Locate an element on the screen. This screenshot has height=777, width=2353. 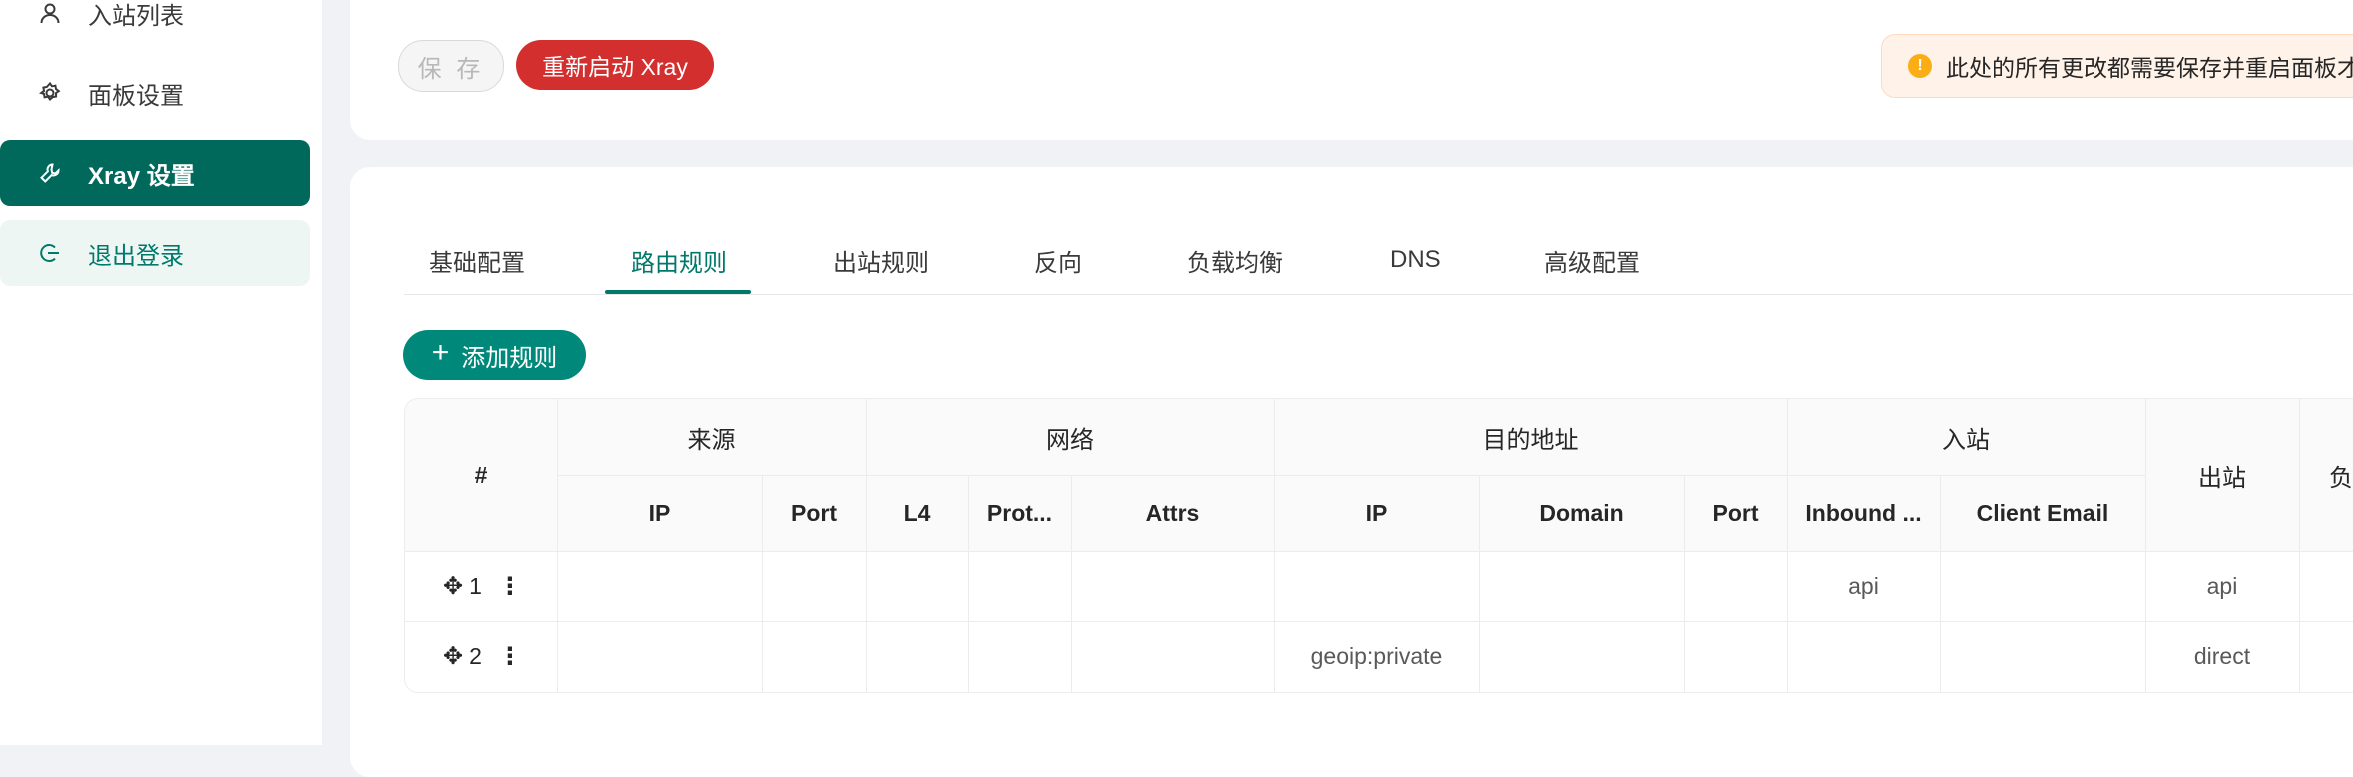
active-tab-indicator is located at coordinates (678, 292).